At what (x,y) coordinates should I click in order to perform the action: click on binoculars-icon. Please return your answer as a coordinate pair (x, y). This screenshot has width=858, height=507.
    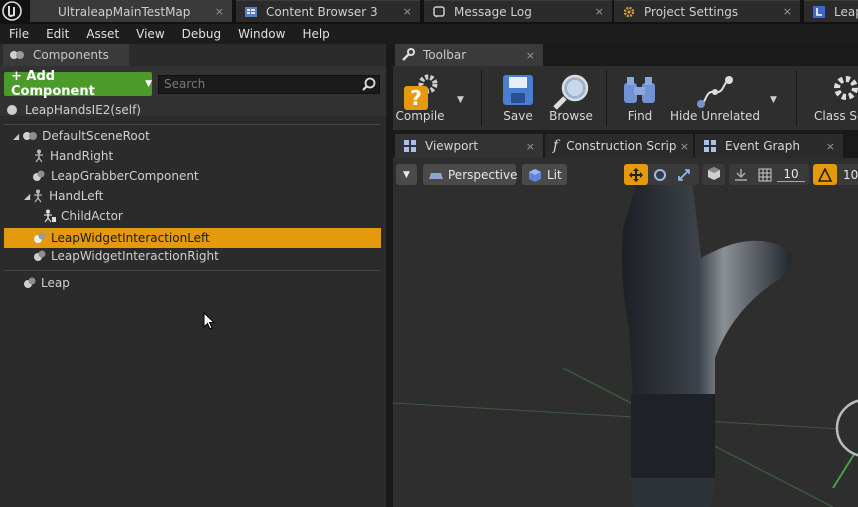
    Looking at the image, I should click on (640, 92).